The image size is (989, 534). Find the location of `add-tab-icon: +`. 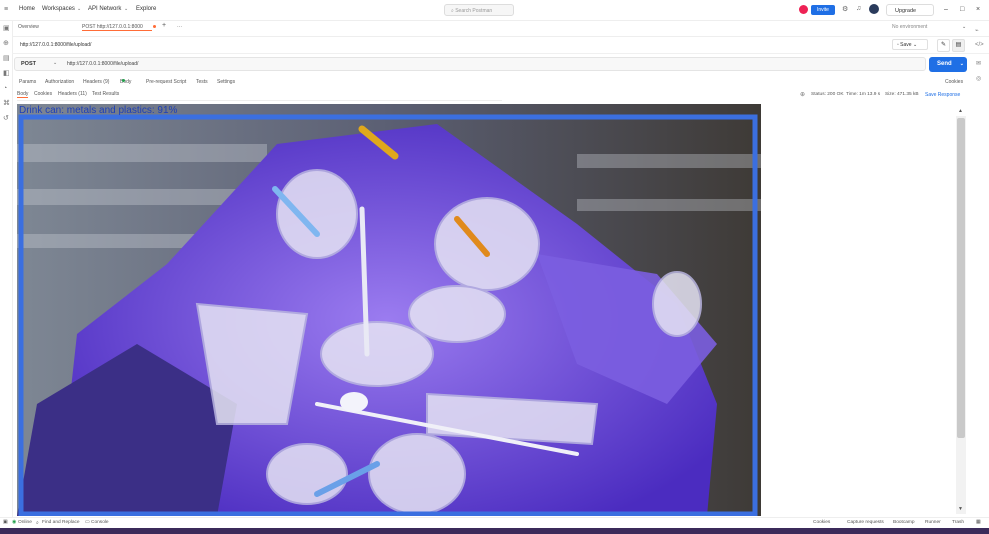

add-tab-icon: + is located at coordinates (164, 25).